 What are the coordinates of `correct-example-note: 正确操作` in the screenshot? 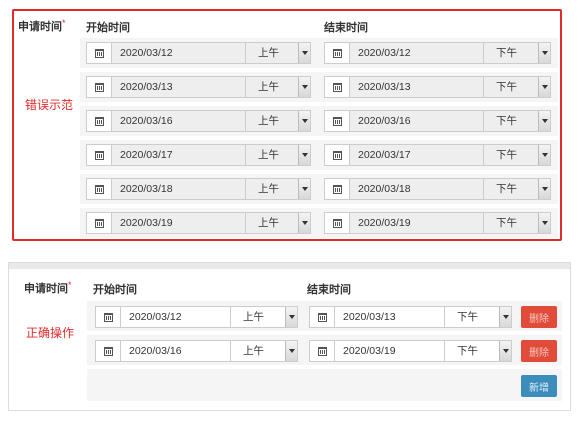 It's located at (50, 333).